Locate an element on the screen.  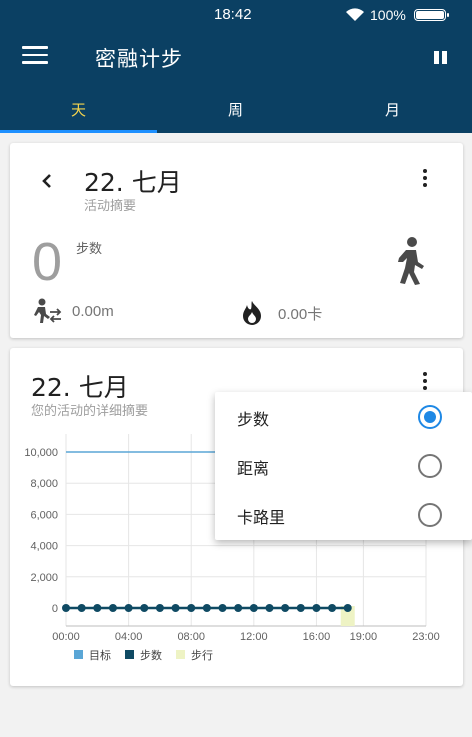
y-tick-label: 2,000 is located at coordinates (44, 578).